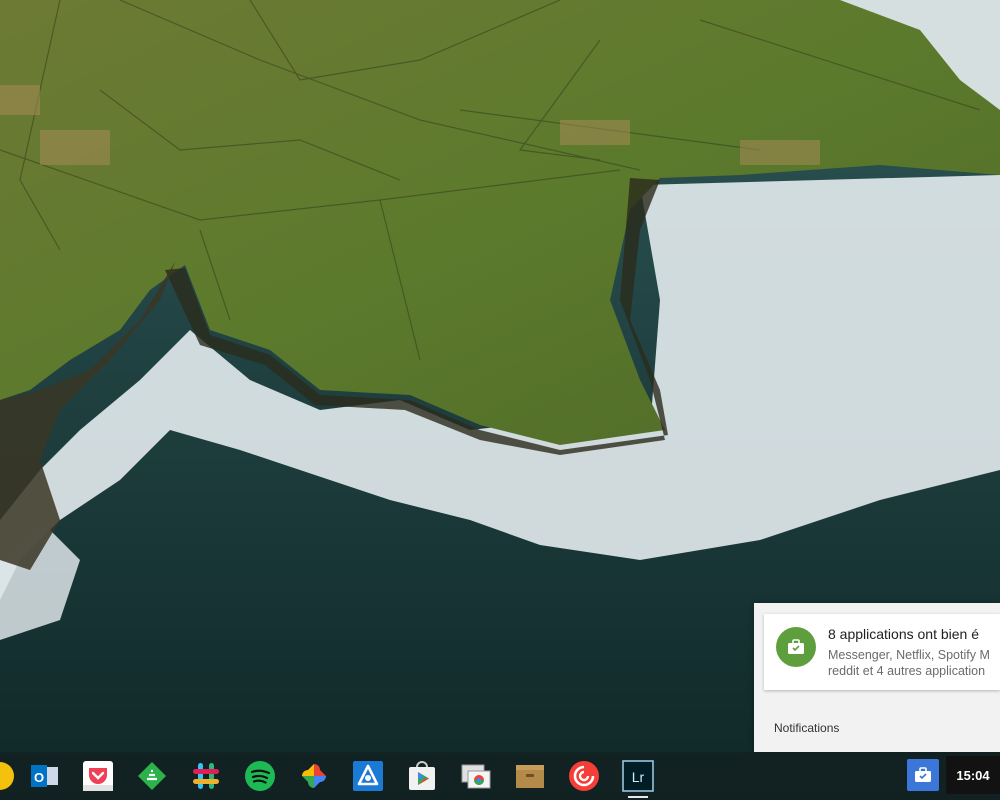 Image resolution: width=1000 pixels, height=800 pixels. I want to click on shelf-app-archive, so click(530, 776).